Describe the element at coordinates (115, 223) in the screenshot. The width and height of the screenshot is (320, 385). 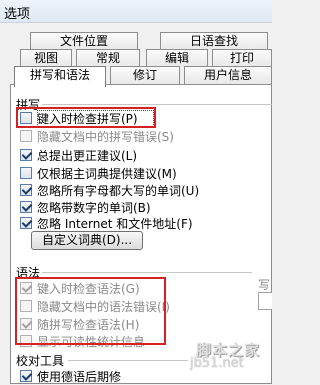
I see `option-label: 忽略 Internet 和文件地址(F)` at that location.